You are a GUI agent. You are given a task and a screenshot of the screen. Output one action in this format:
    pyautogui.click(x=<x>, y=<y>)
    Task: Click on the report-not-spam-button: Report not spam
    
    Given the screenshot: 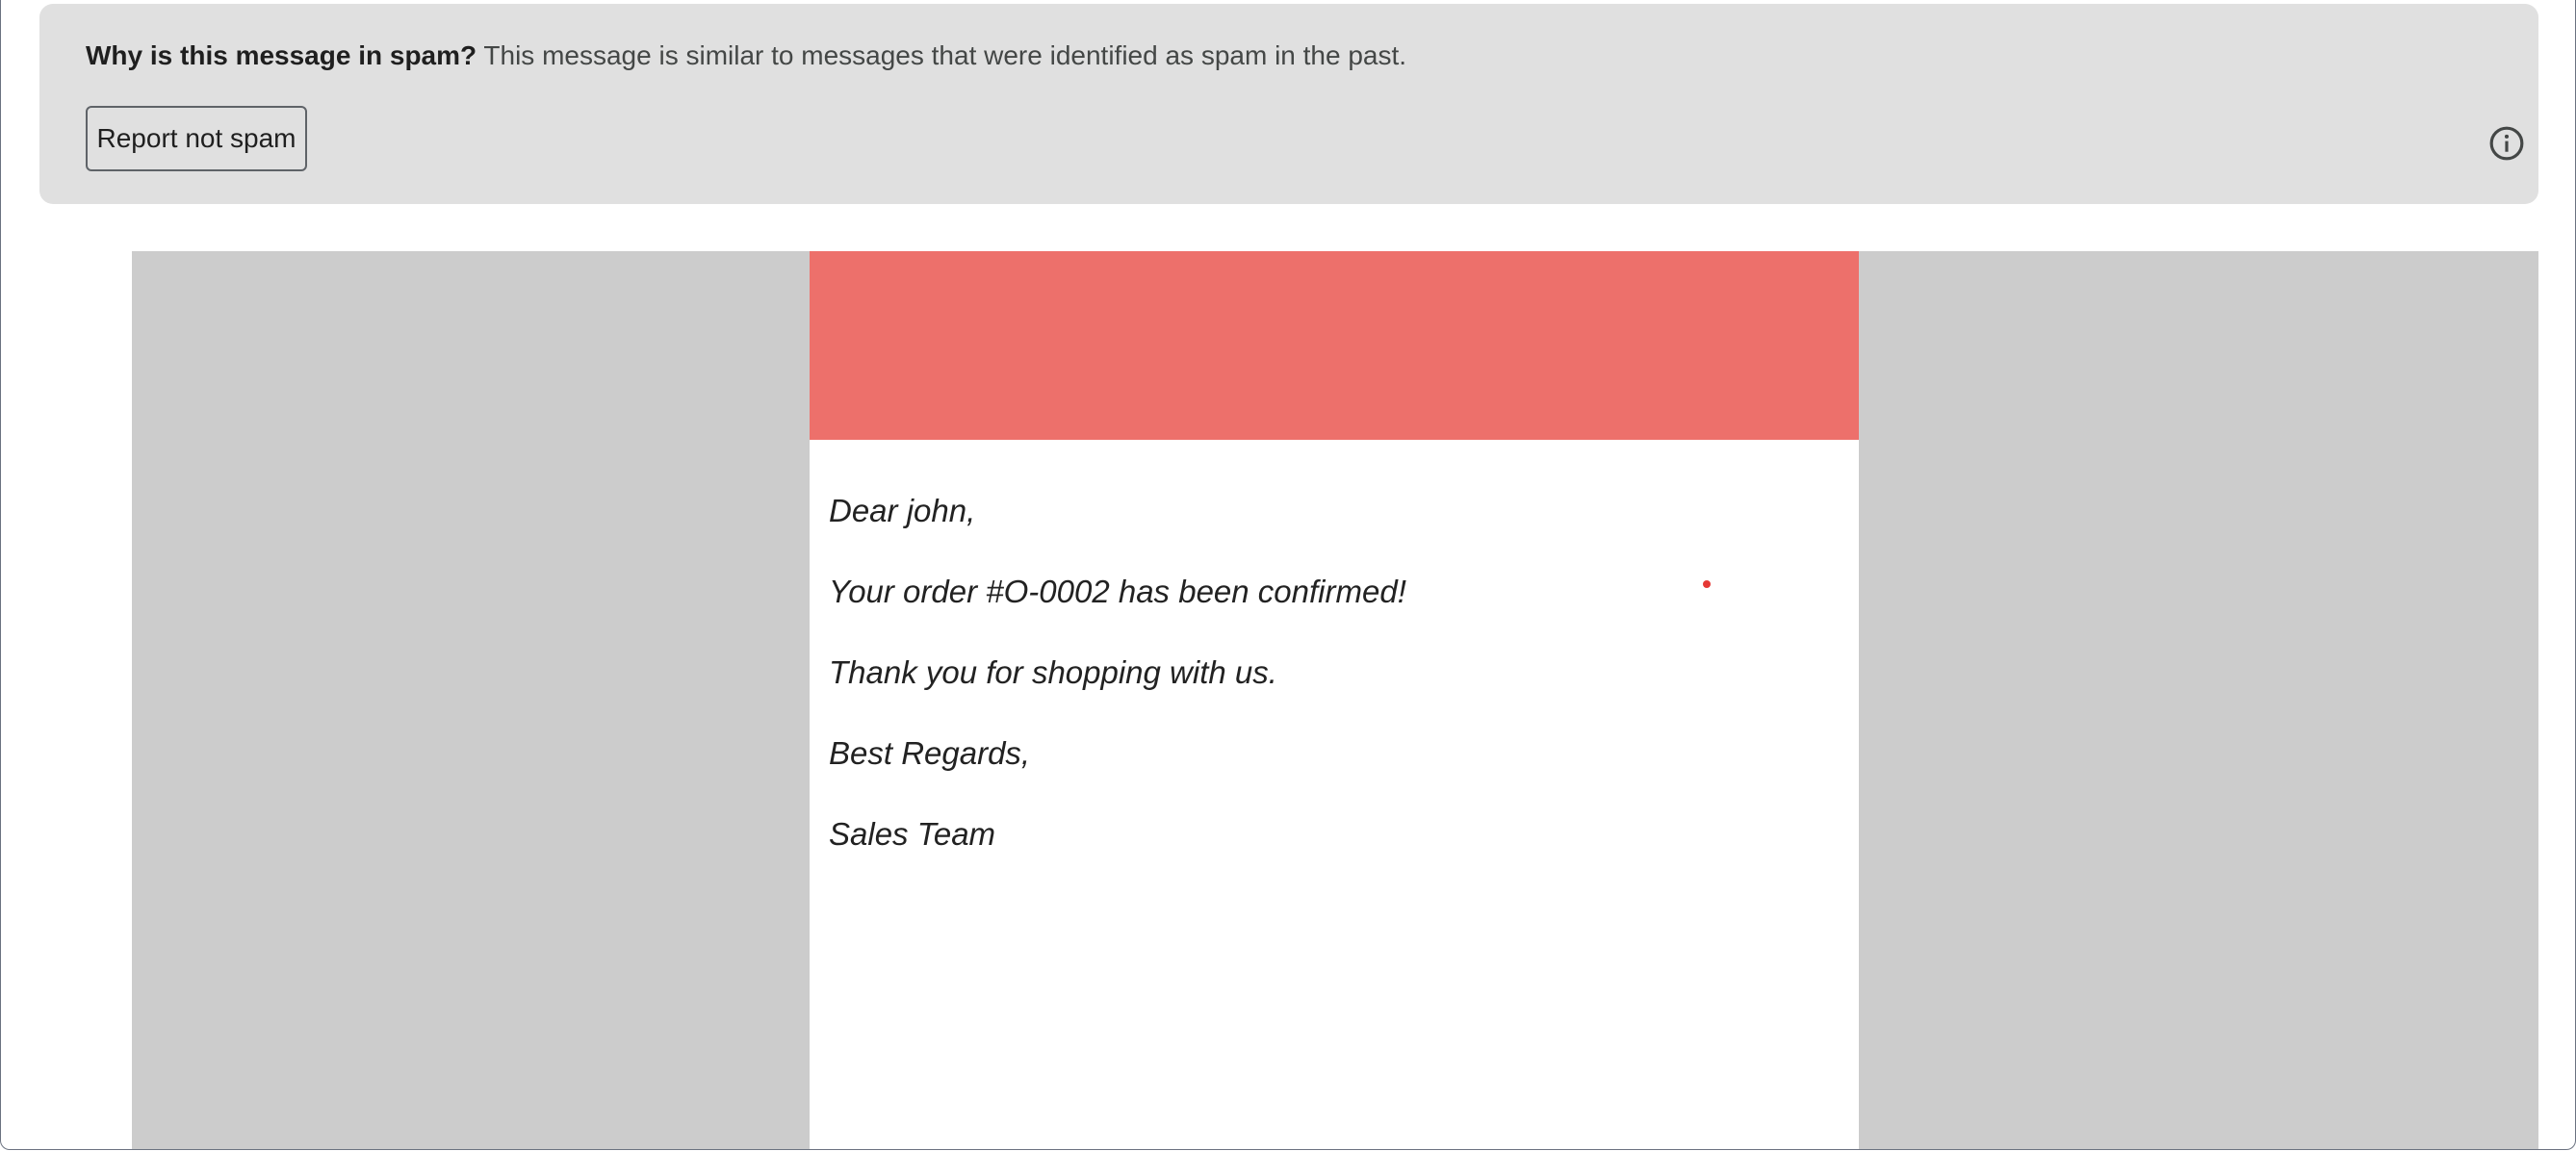 What is the action you would take?
    pyautogui.click(x=197, y=138)
    